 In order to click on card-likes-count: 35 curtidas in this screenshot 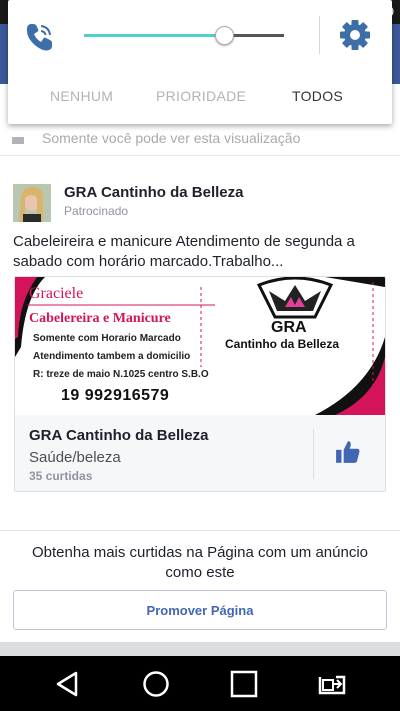, I will do `click(61, 476)`.